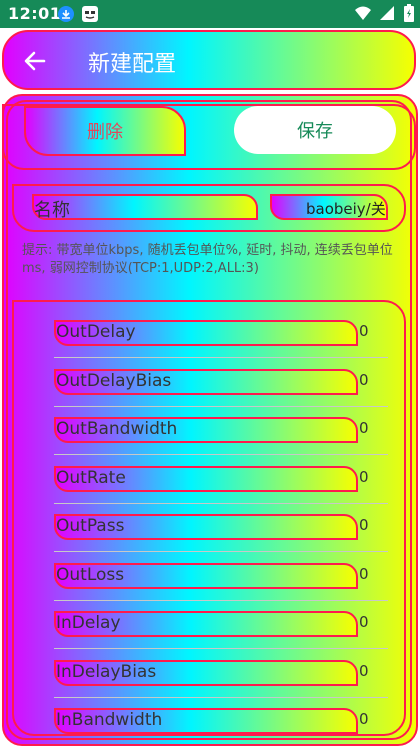  What do you see at coordinates (362, 13) in the screenshot?
I see `wifi-icon` at bounding box center [362, 13].